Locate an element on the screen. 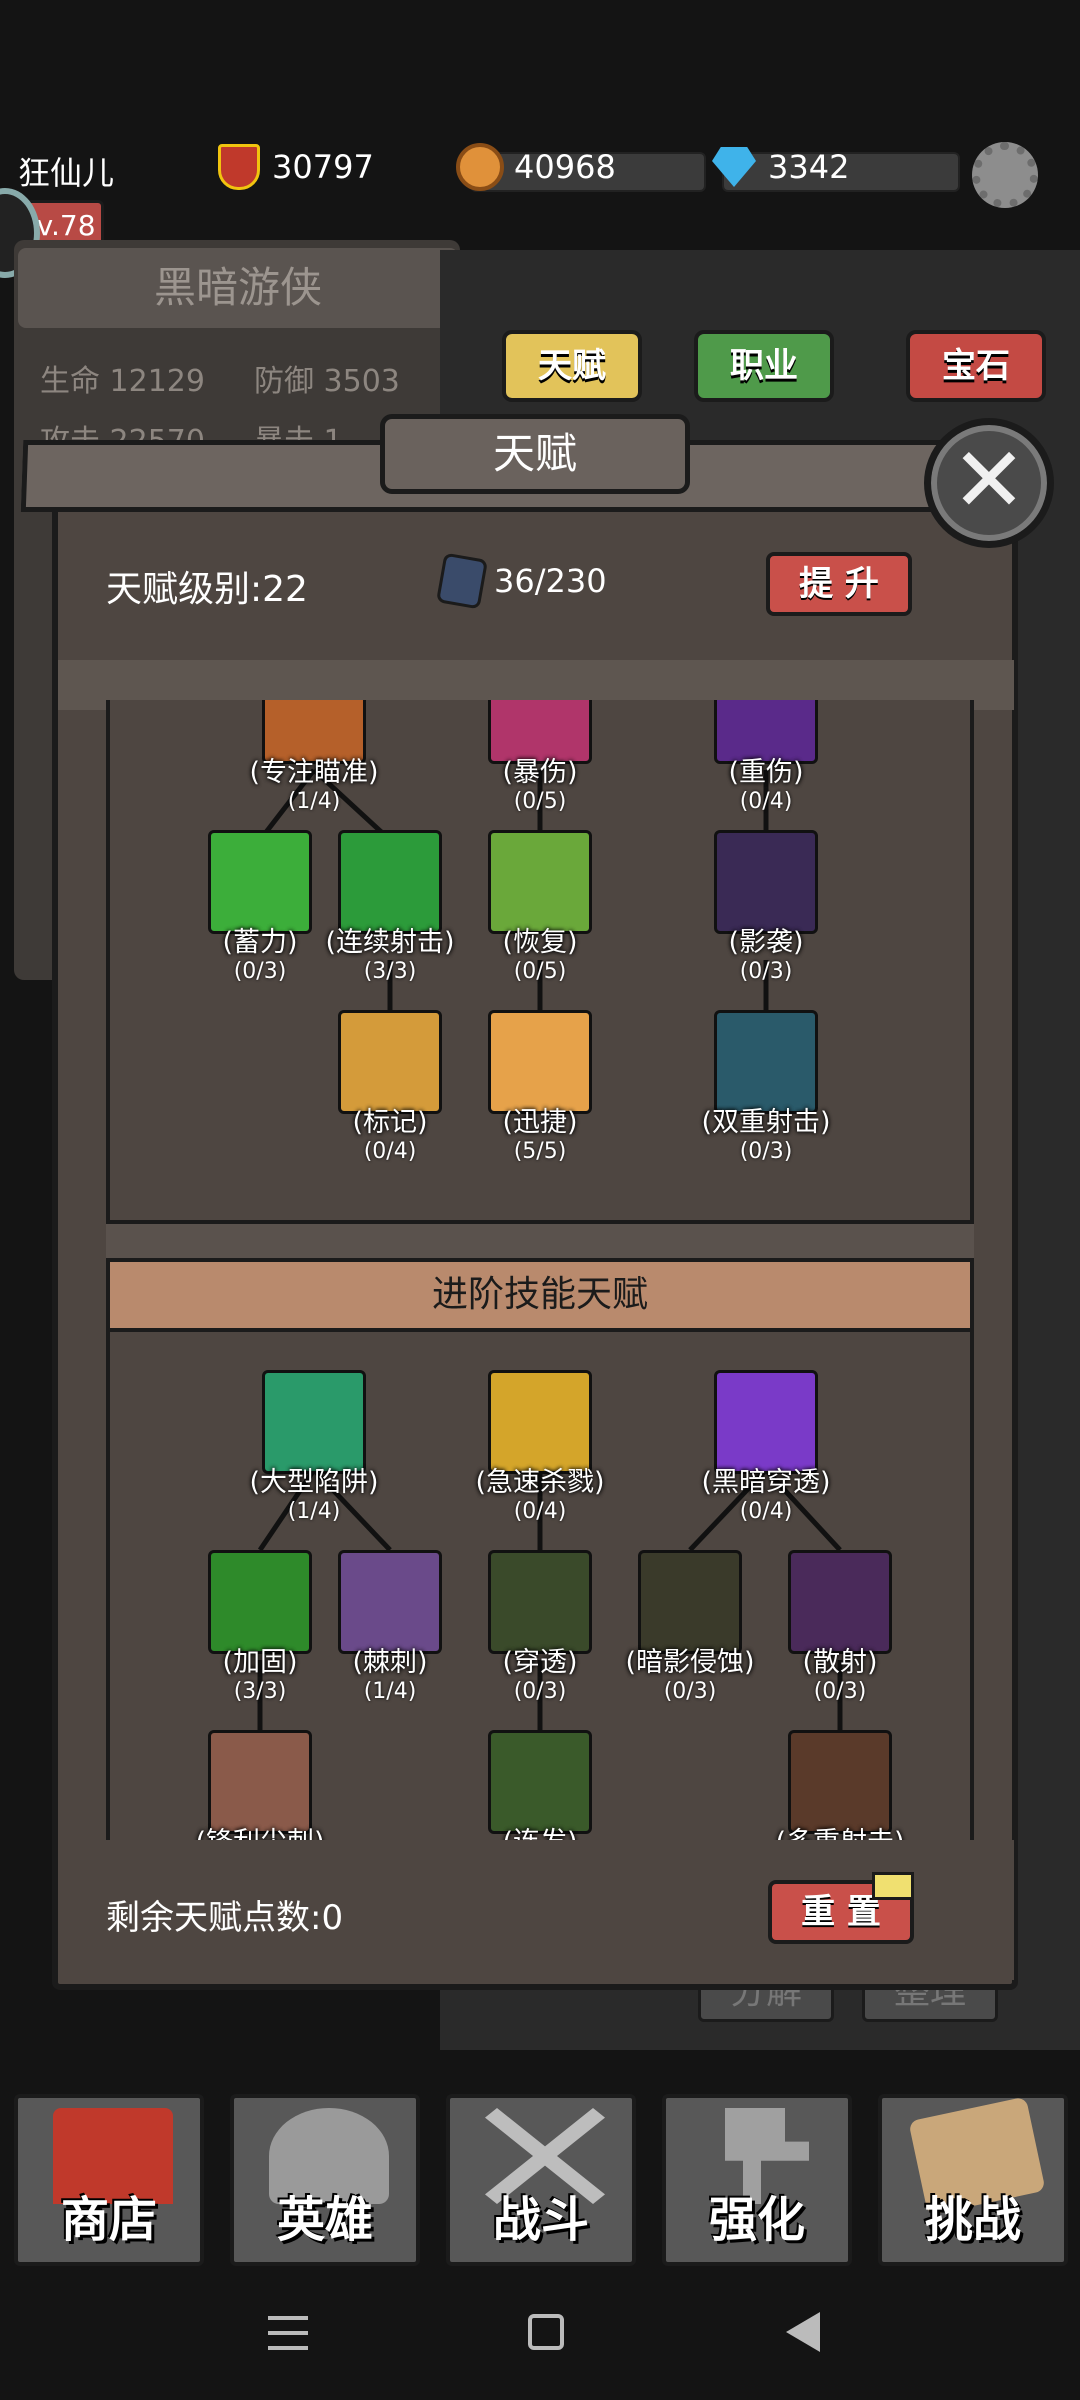 The image size is (1080, 2400). panel-title: 天赋 is located at coordinates (535, 454).